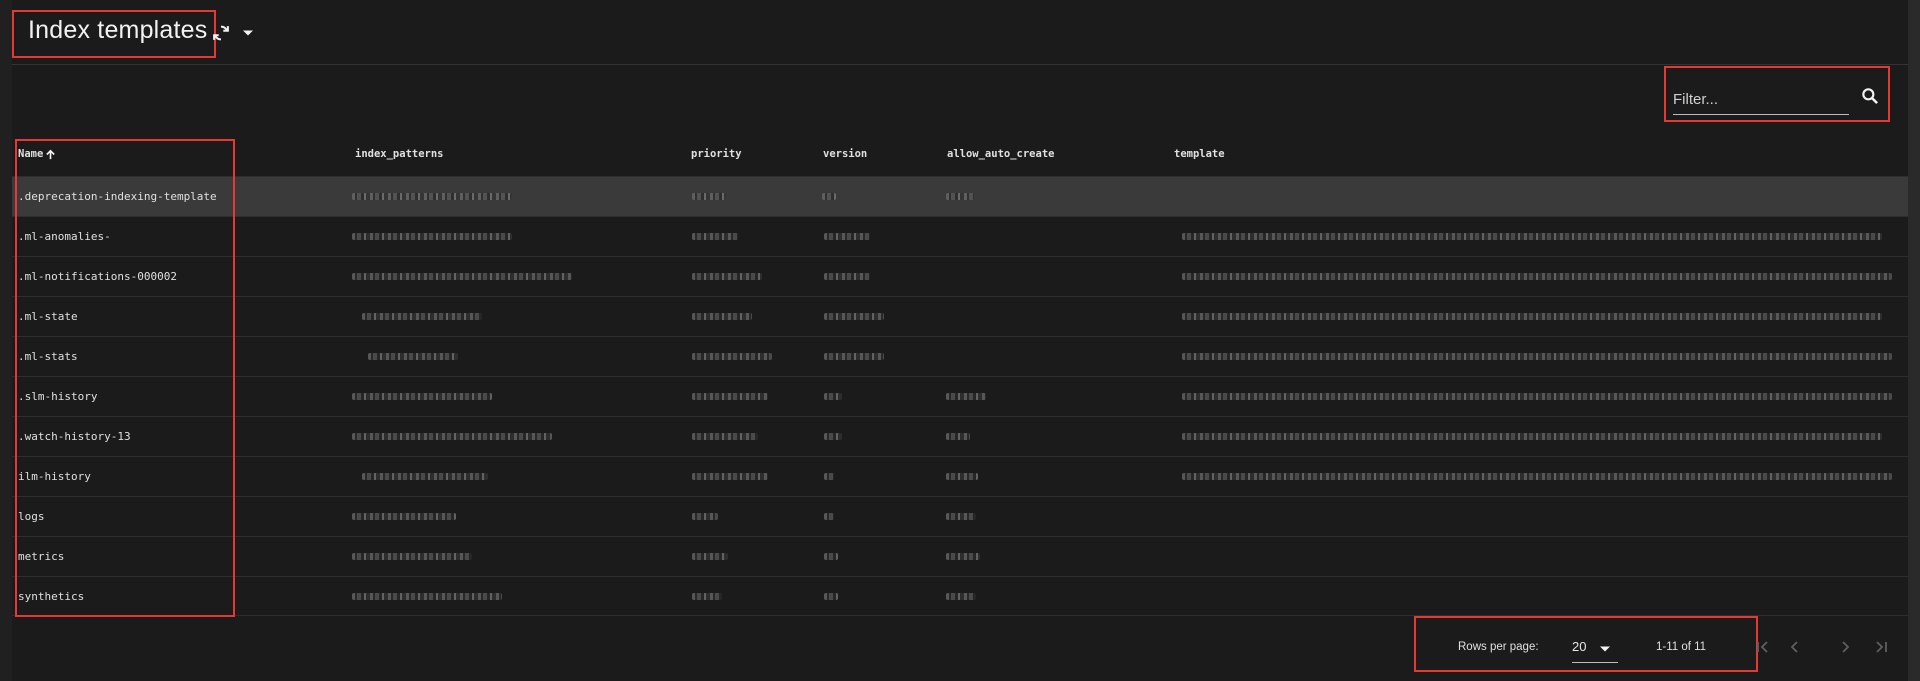  Describe the element at coordinates (51, 596) in the screenshot. I see `cell-name: synthetics` at that location.